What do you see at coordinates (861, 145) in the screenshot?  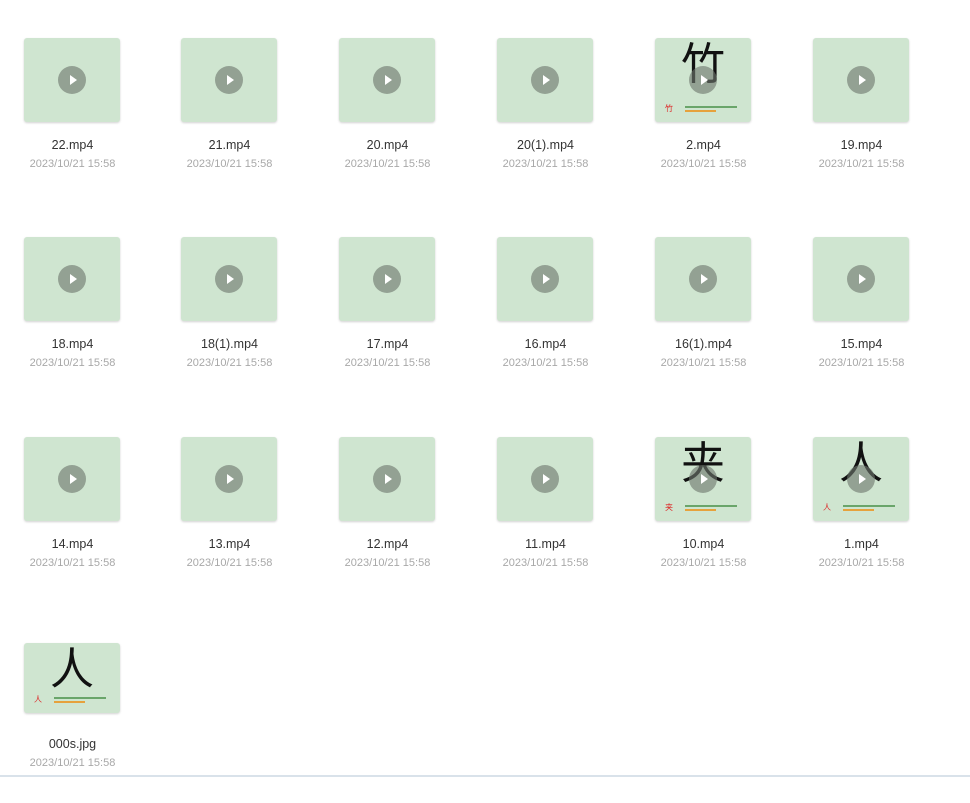 I see `file-name: 19.mp4` at bounding box center [861, 145].